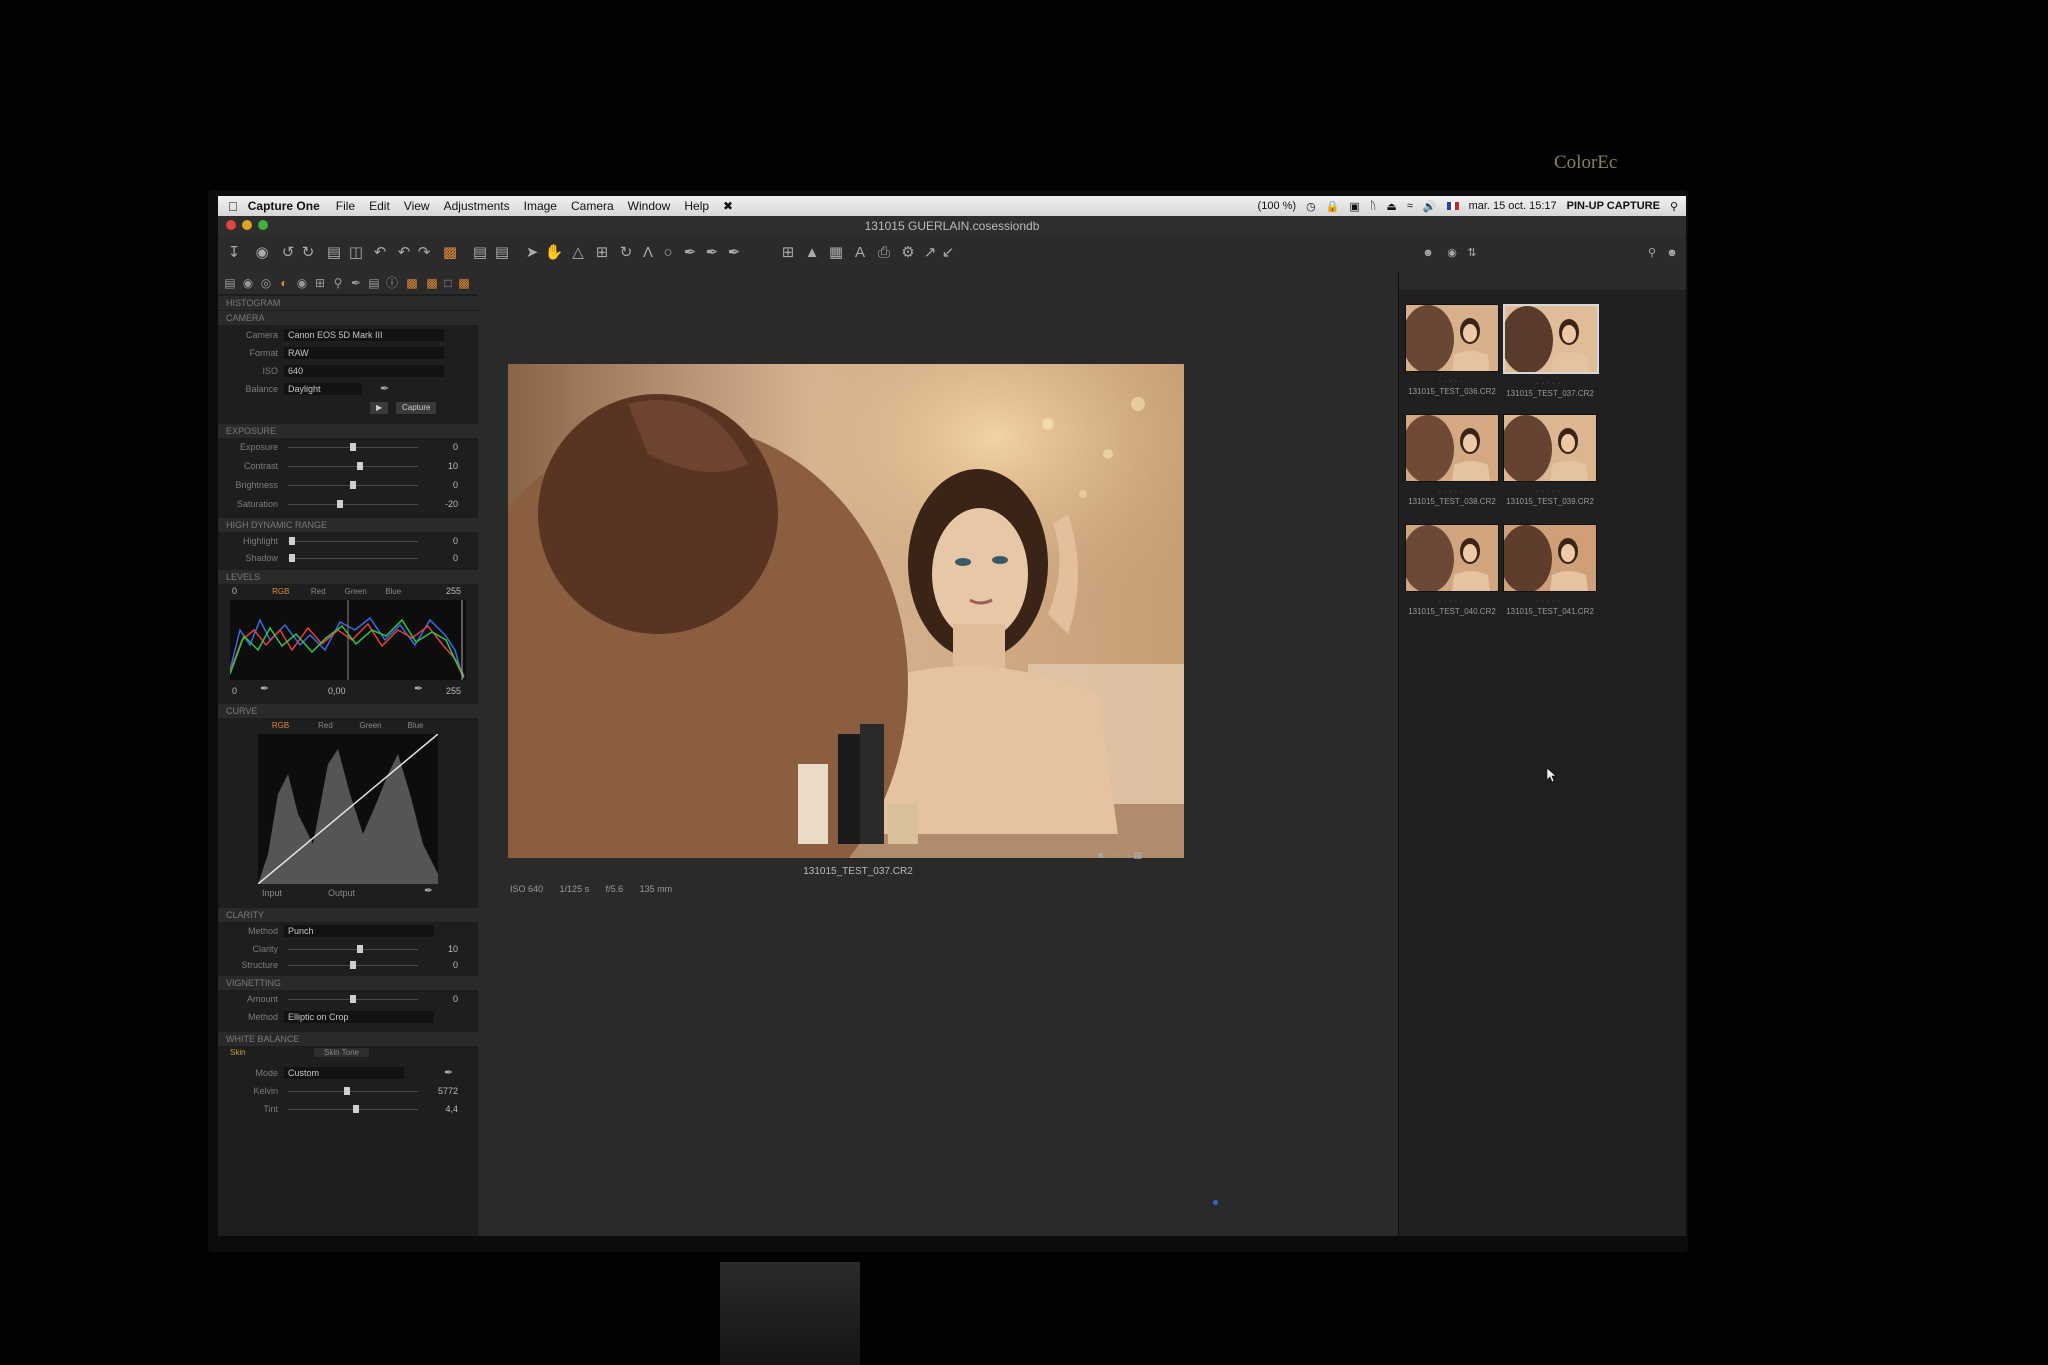 The height and width of the screenshot is (1365, 2048). What do you see at coordinates (392, 283) in the screenshot?
I see `tab-metadata-icon: ⓘ` at bounding box center [392, 283].